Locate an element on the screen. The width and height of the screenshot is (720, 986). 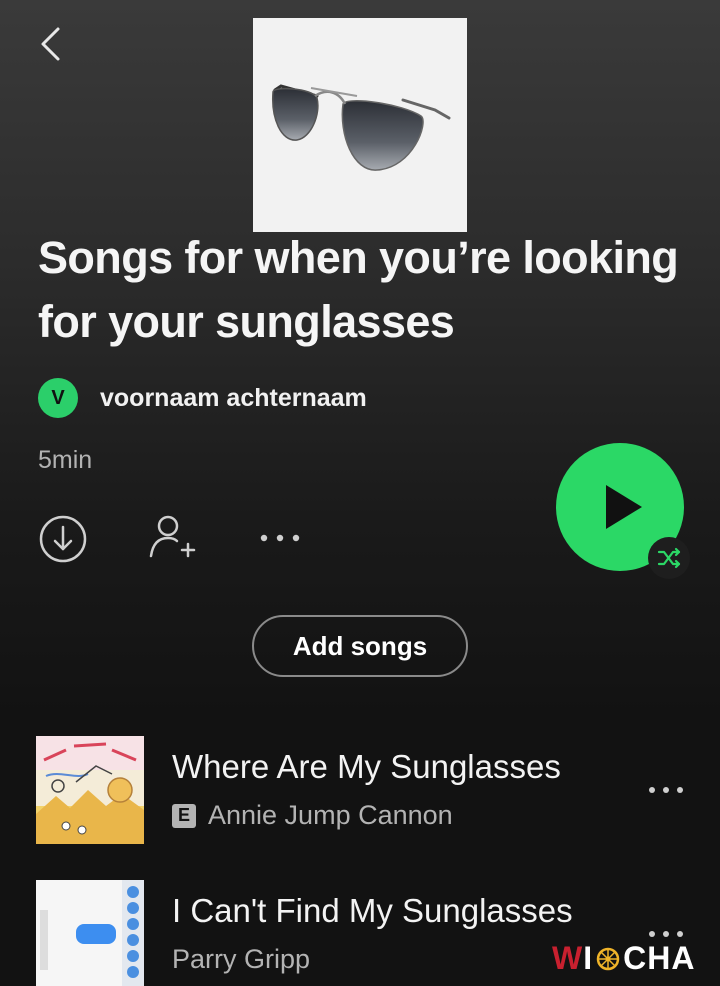
owner-name: voornaam achternaam is located at coordinates (233, 397).